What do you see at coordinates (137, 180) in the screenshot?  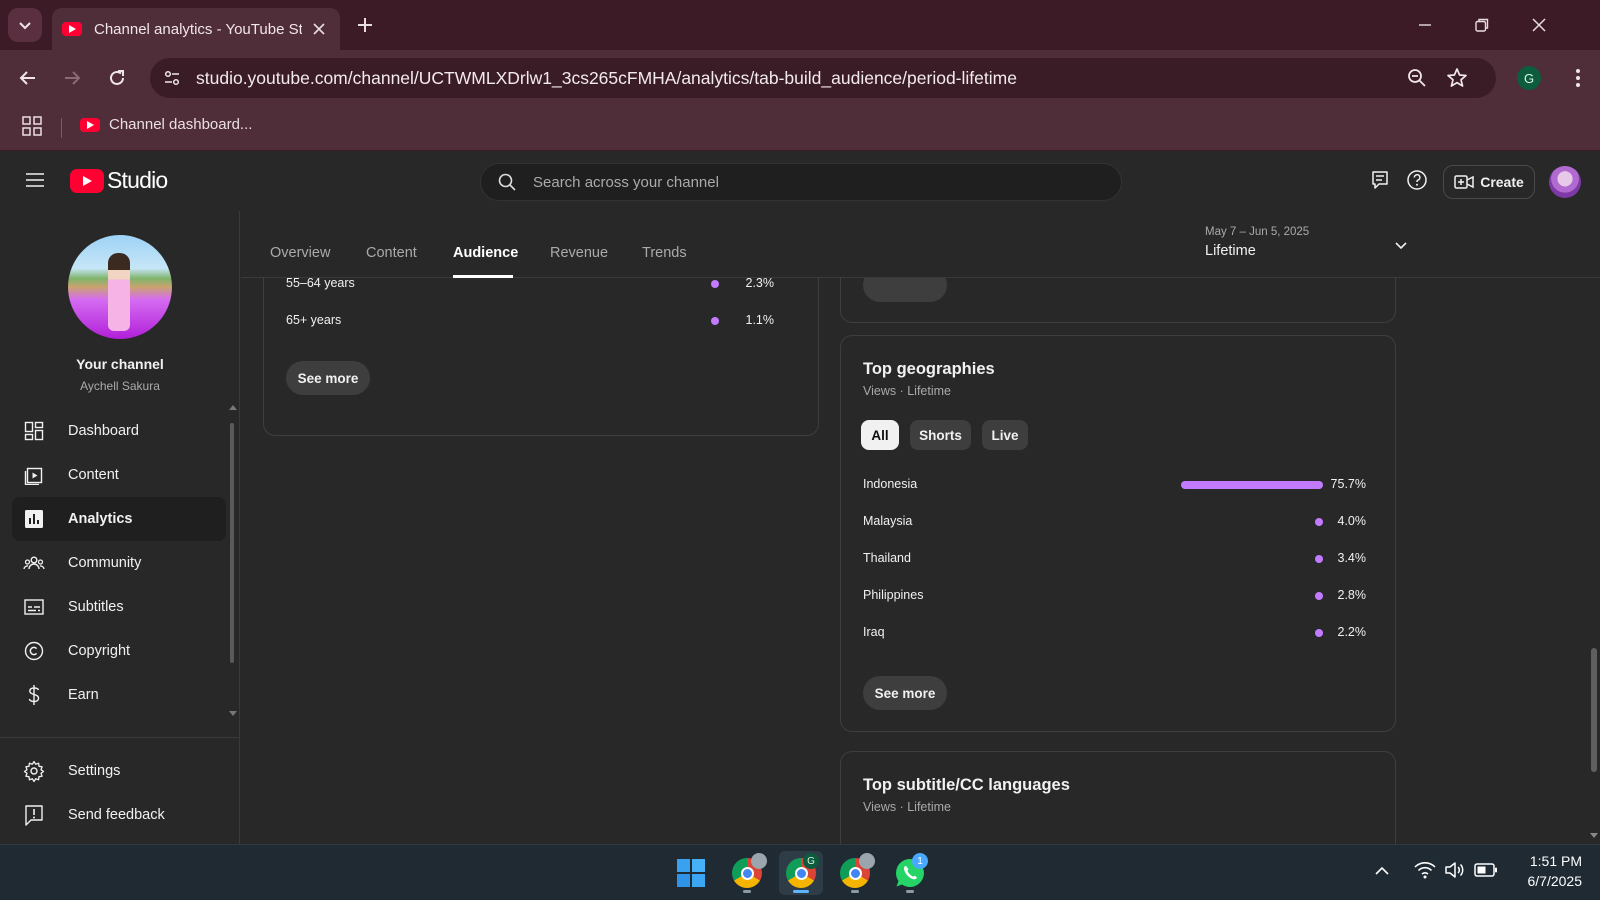 I see `logo-text: Studio` at bounding box center [137, 180].